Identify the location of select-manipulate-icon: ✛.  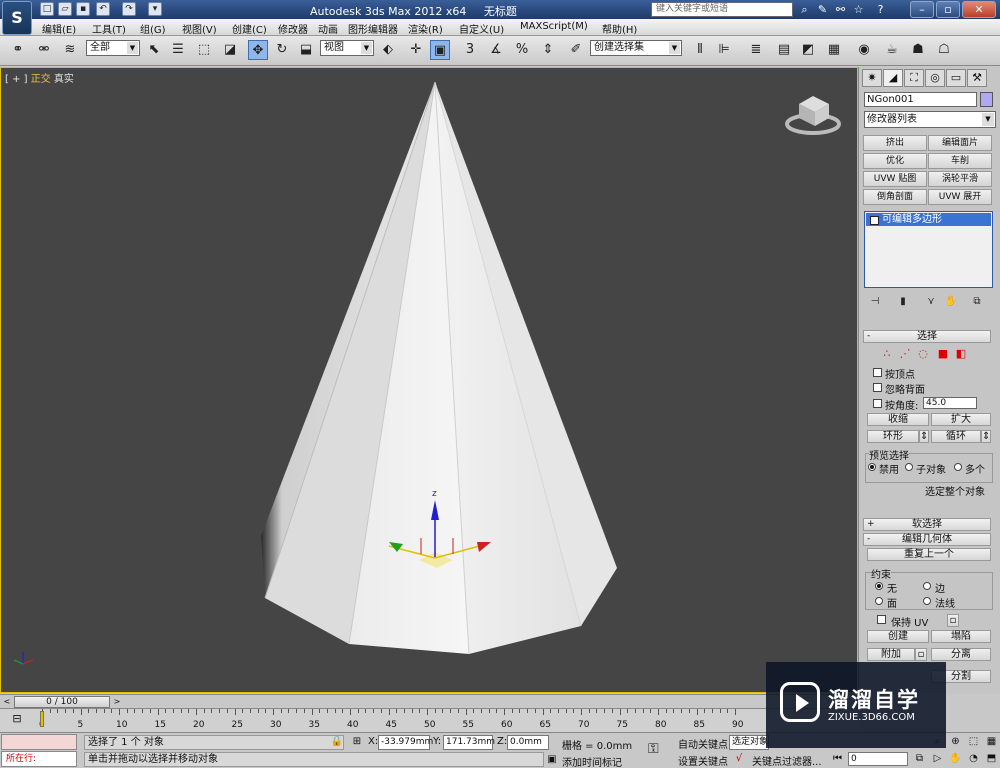
(416, 50).